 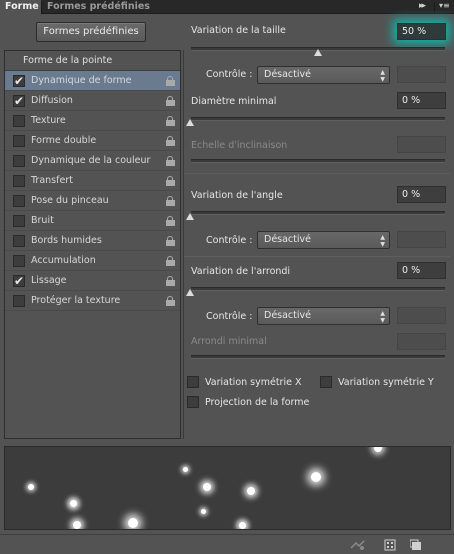 I want to click on brush-setting-item: Texture, so click(x=92, y=121).